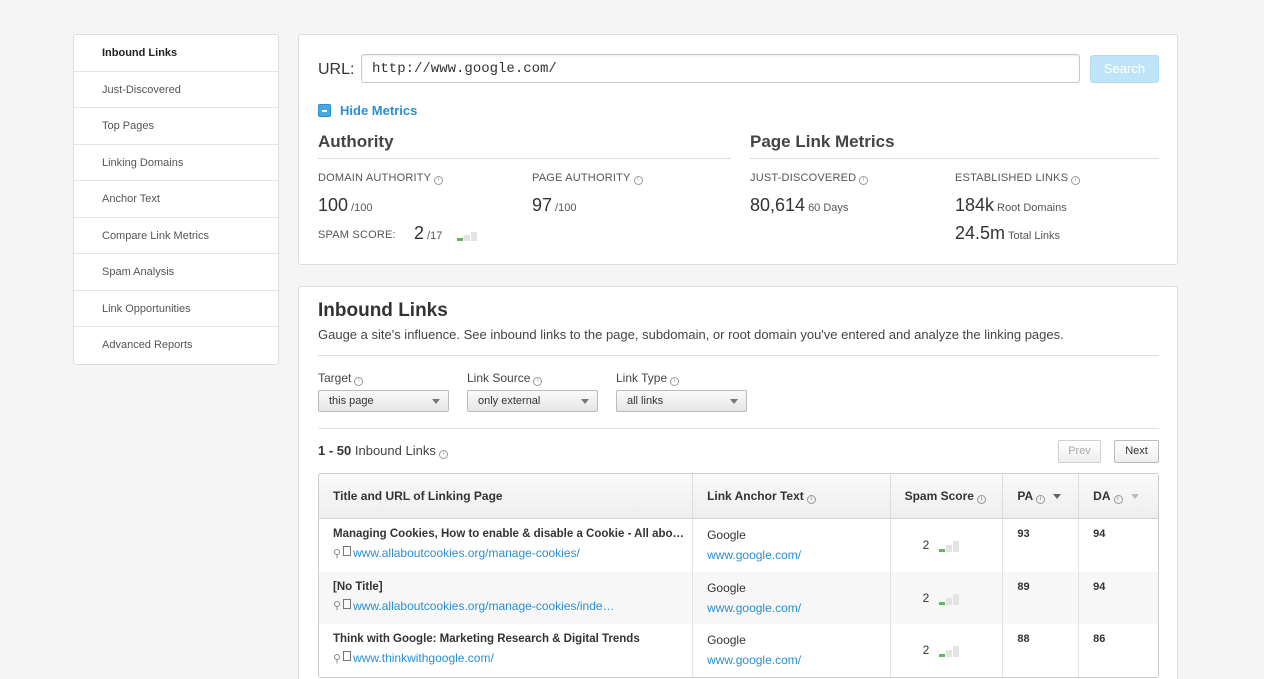  Describe the element at coordinates (720, 68) in the screenshot. I see `url-input` at that location.